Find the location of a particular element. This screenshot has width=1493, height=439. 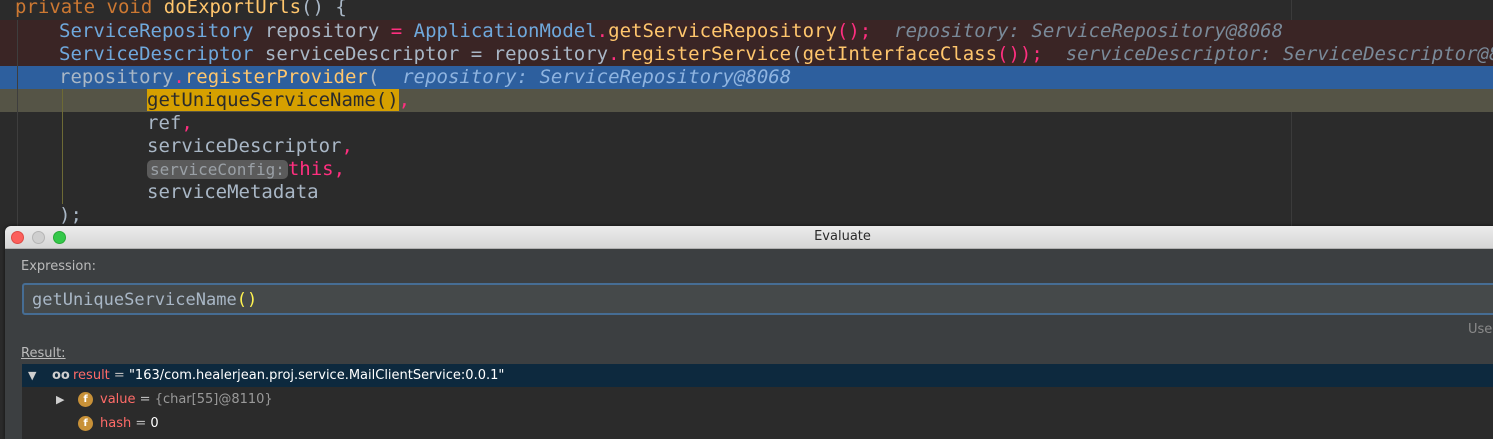

code-text: serviceMetadata is located at coordinates (233, 192).